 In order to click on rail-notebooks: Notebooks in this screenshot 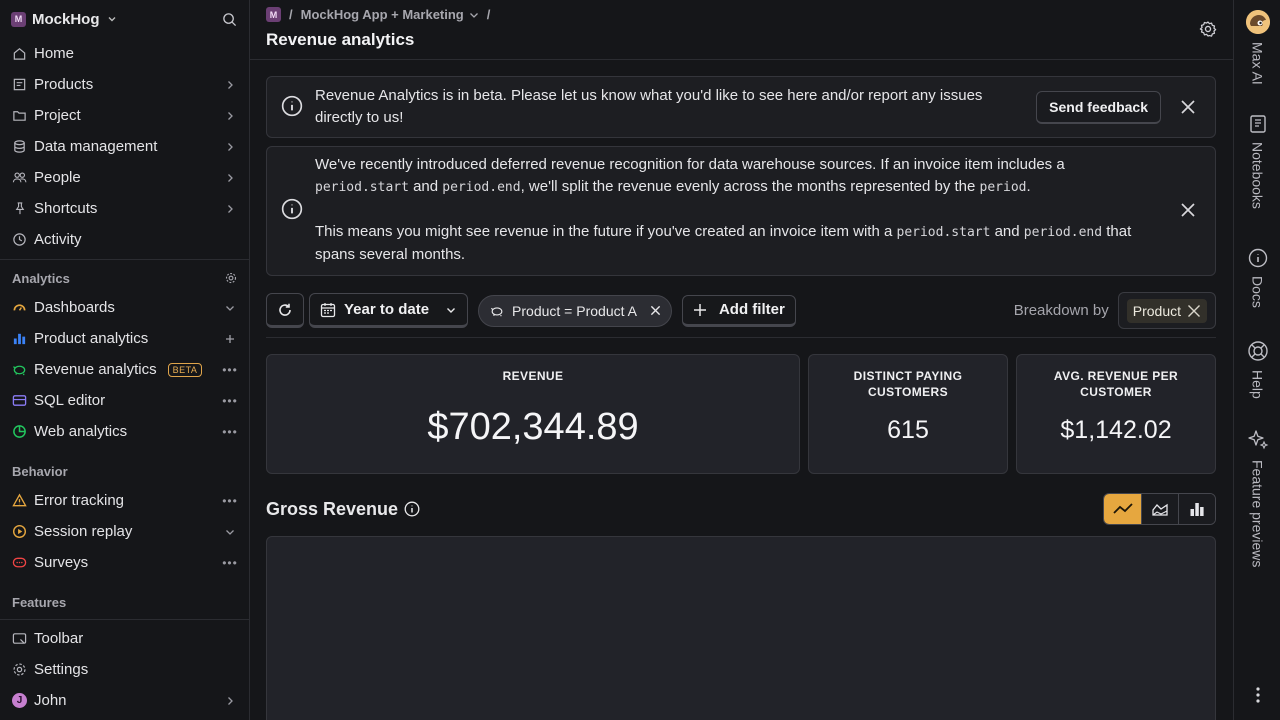, I will do `click(1257, 161)`.